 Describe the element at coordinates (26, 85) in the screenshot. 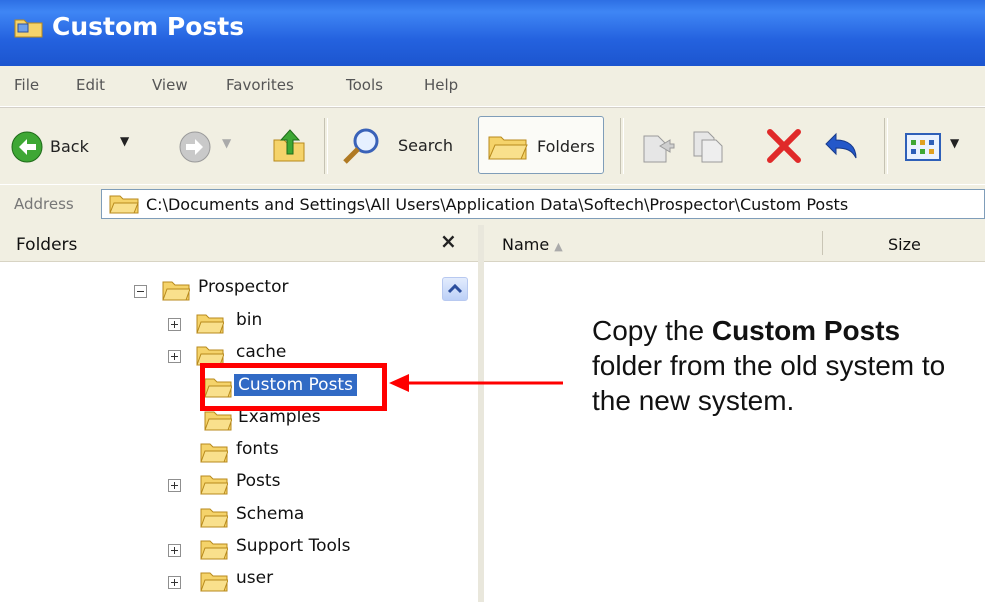

I see `menu-file: File` at that location.